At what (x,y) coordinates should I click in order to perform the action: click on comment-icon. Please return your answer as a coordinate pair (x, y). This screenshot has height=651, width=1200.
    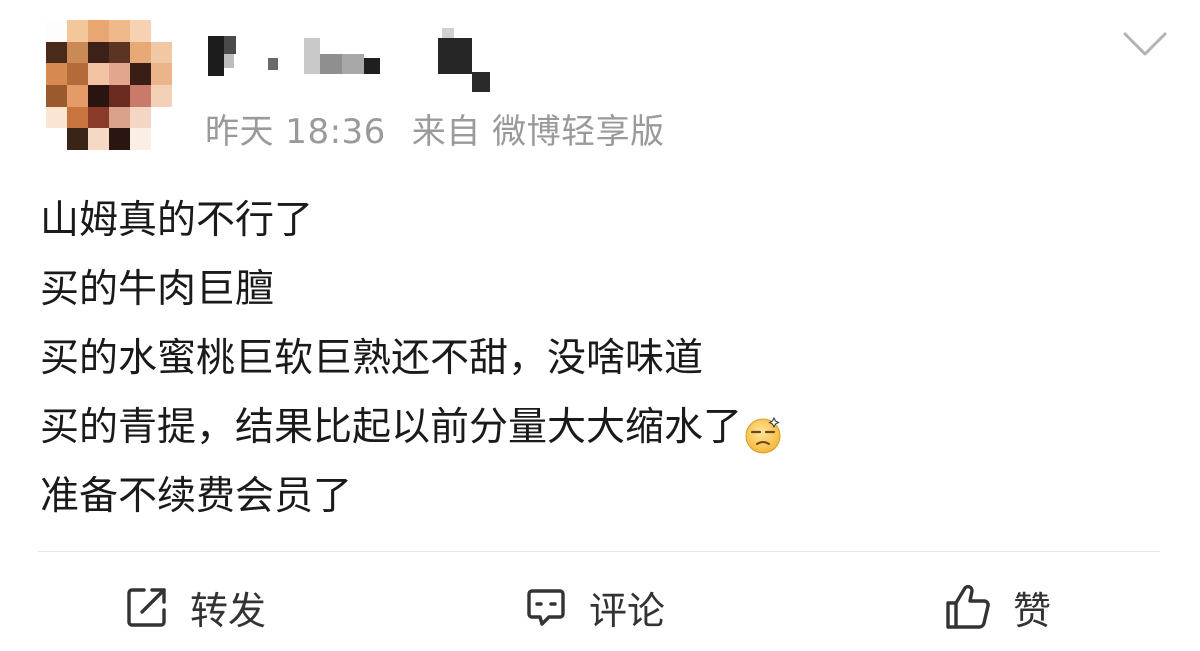
    Looking at the image, I should click on (546, 607).